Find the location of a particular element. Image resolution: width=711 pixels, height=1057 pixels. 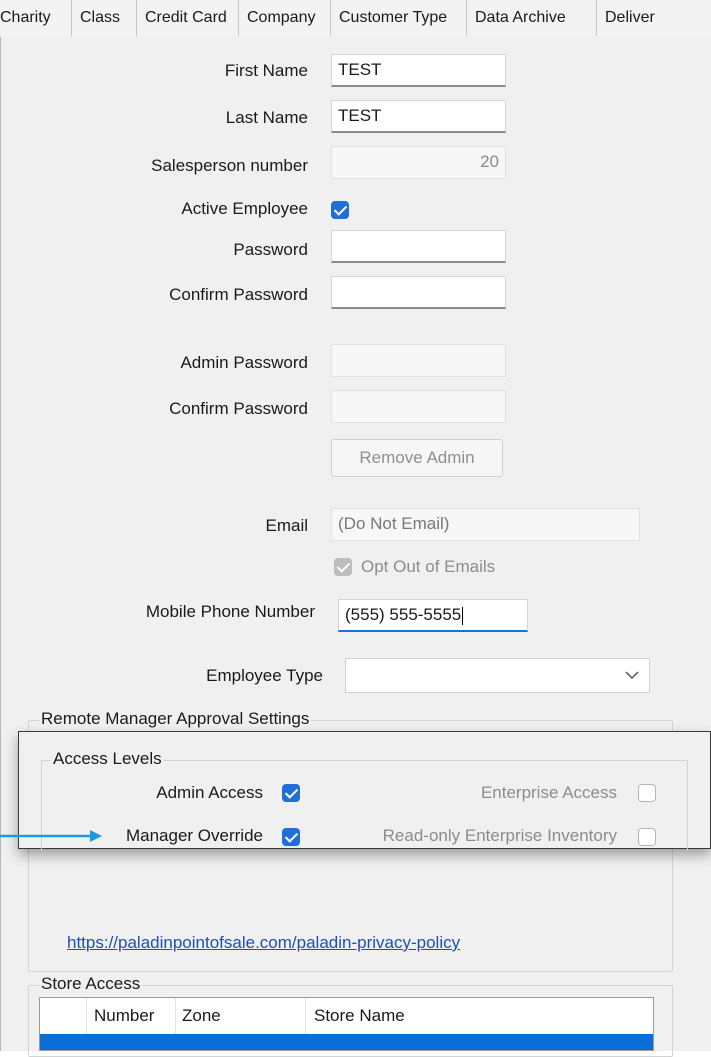

last-name-field: TEST is located at coordinates (418, 116).